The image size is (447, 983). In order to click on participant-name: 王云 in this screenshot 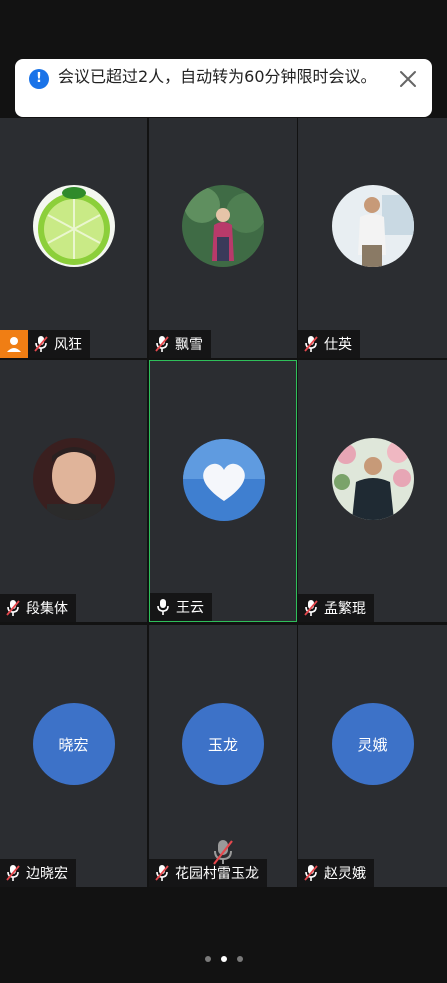, I will do `click(190, 608)`.